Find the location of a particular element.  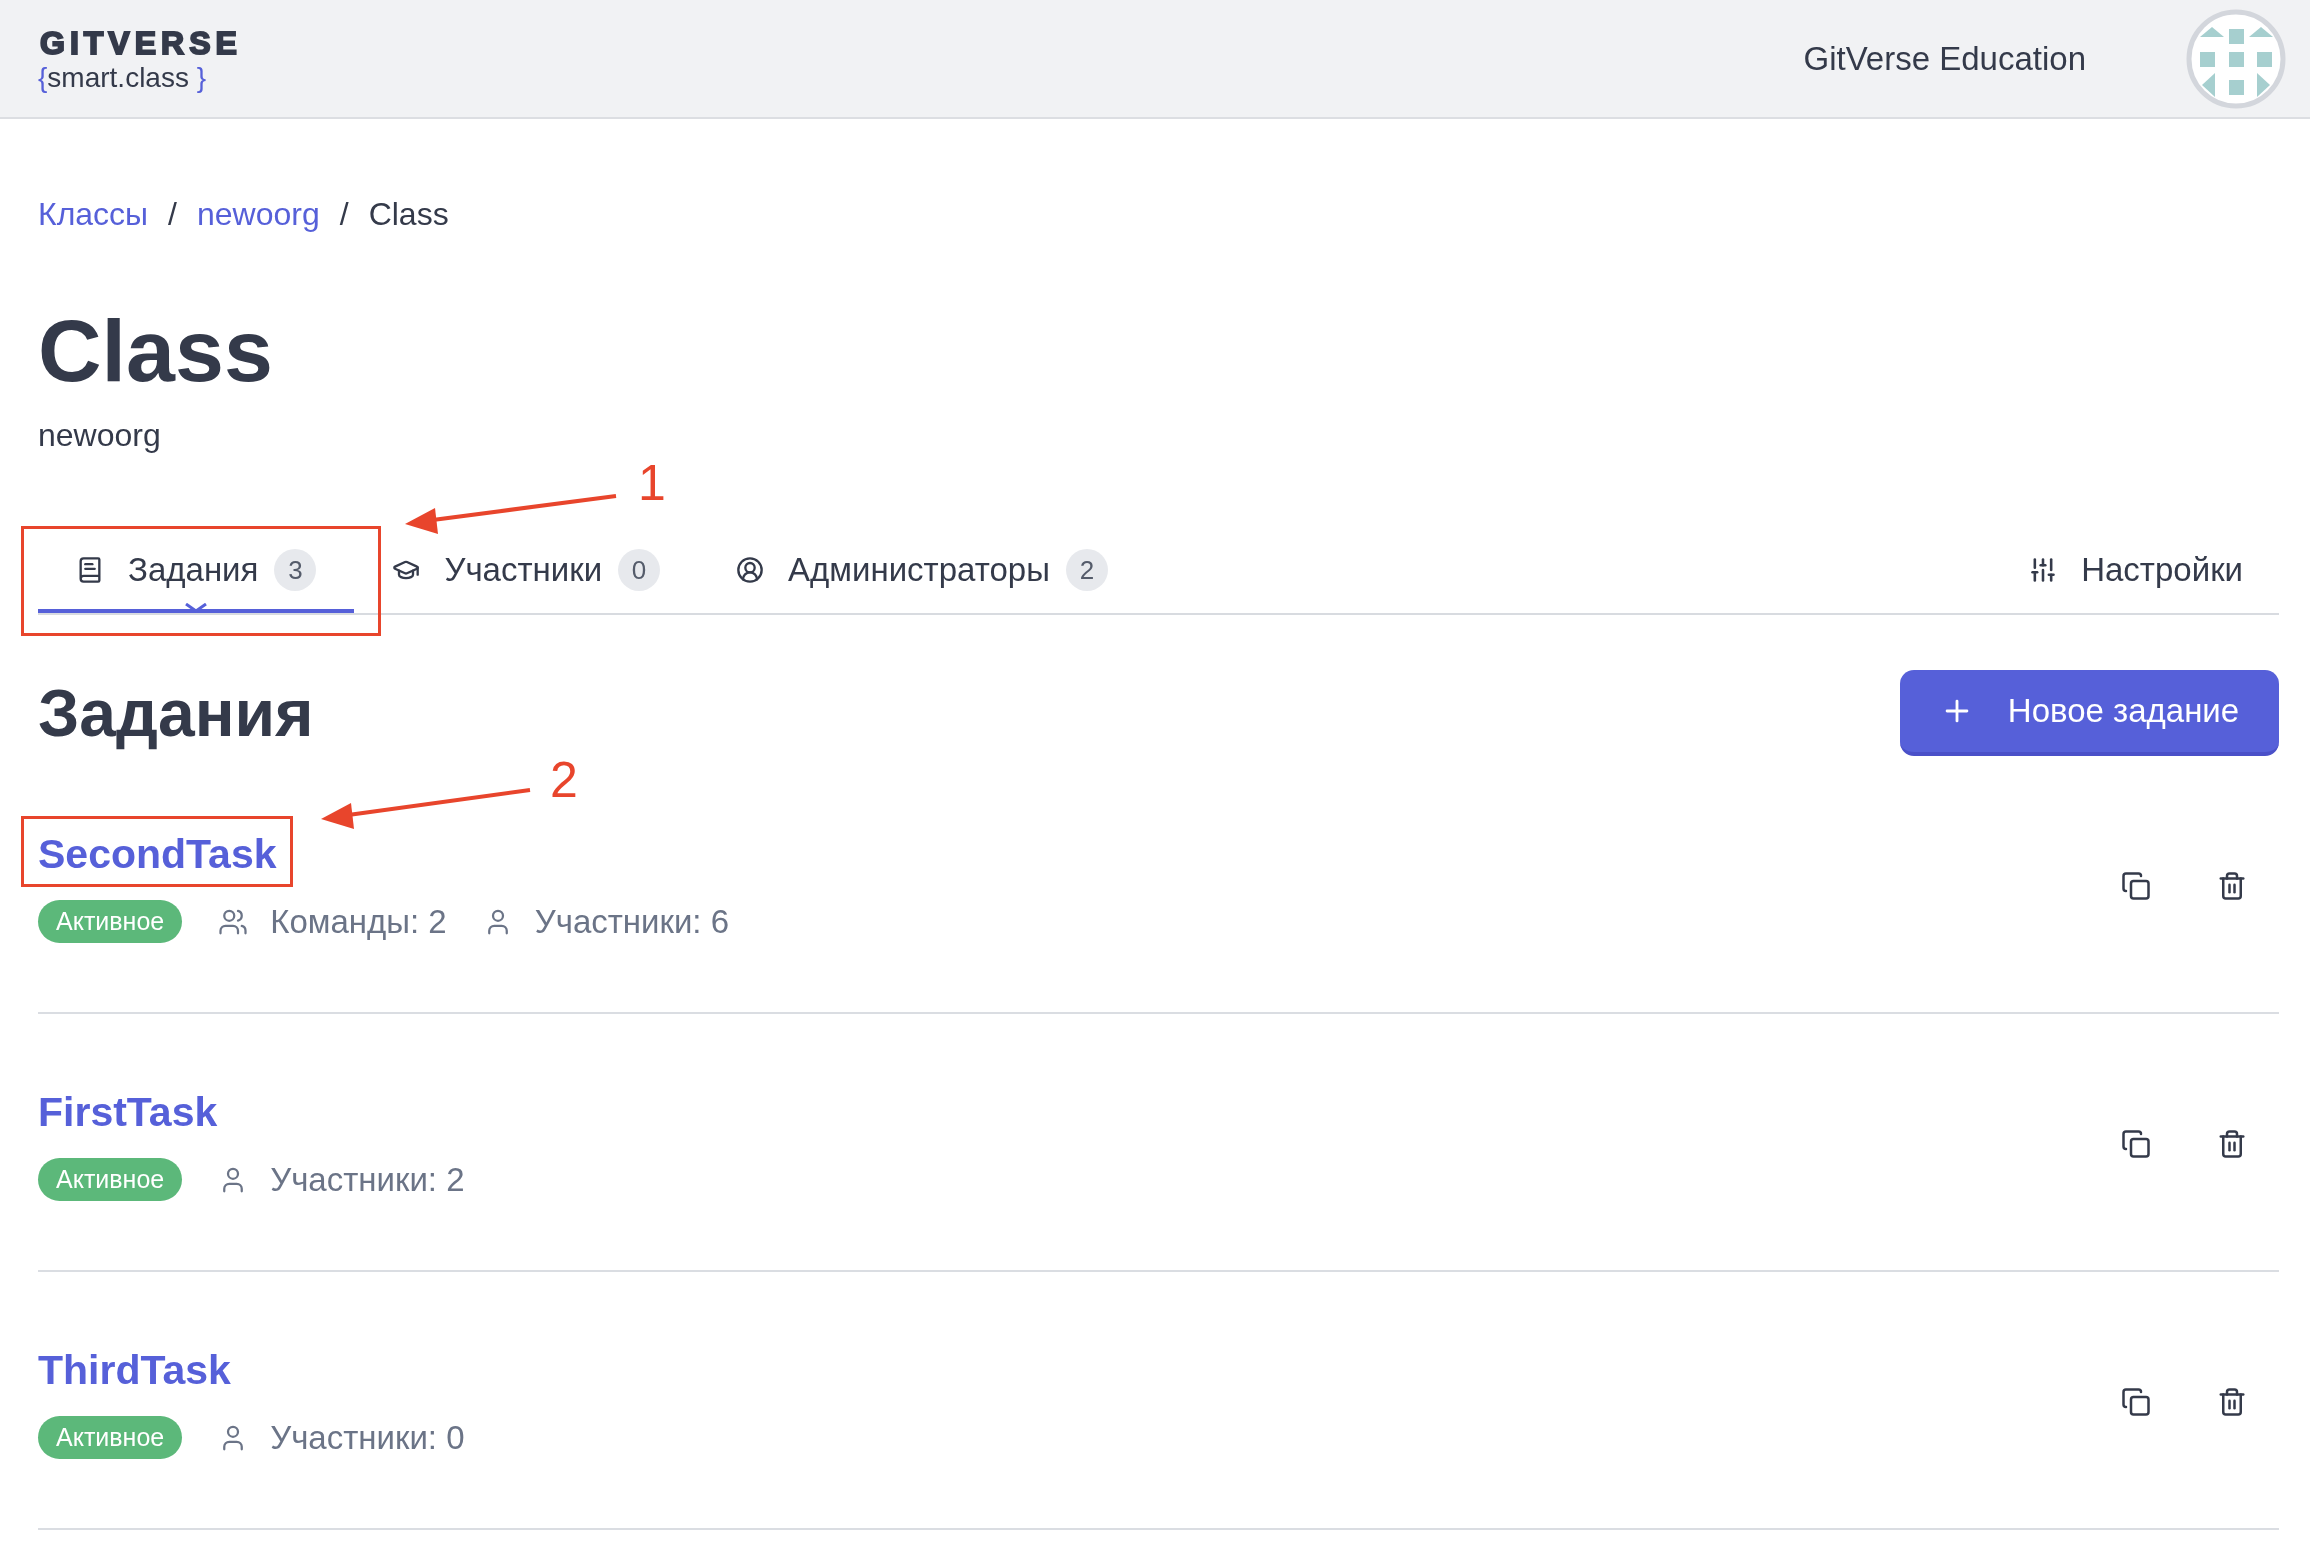

task-title-link: ThirdTask is located at coordinates (134, 1370).